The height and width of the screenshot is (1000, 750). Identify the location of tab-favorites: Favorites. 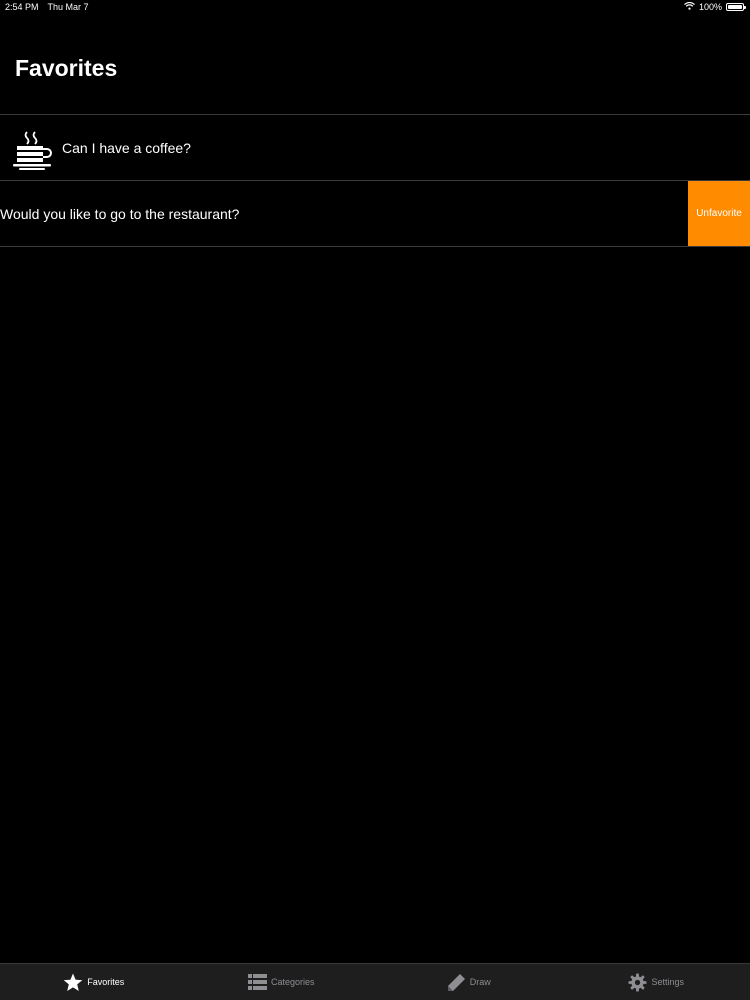
(94, 982).